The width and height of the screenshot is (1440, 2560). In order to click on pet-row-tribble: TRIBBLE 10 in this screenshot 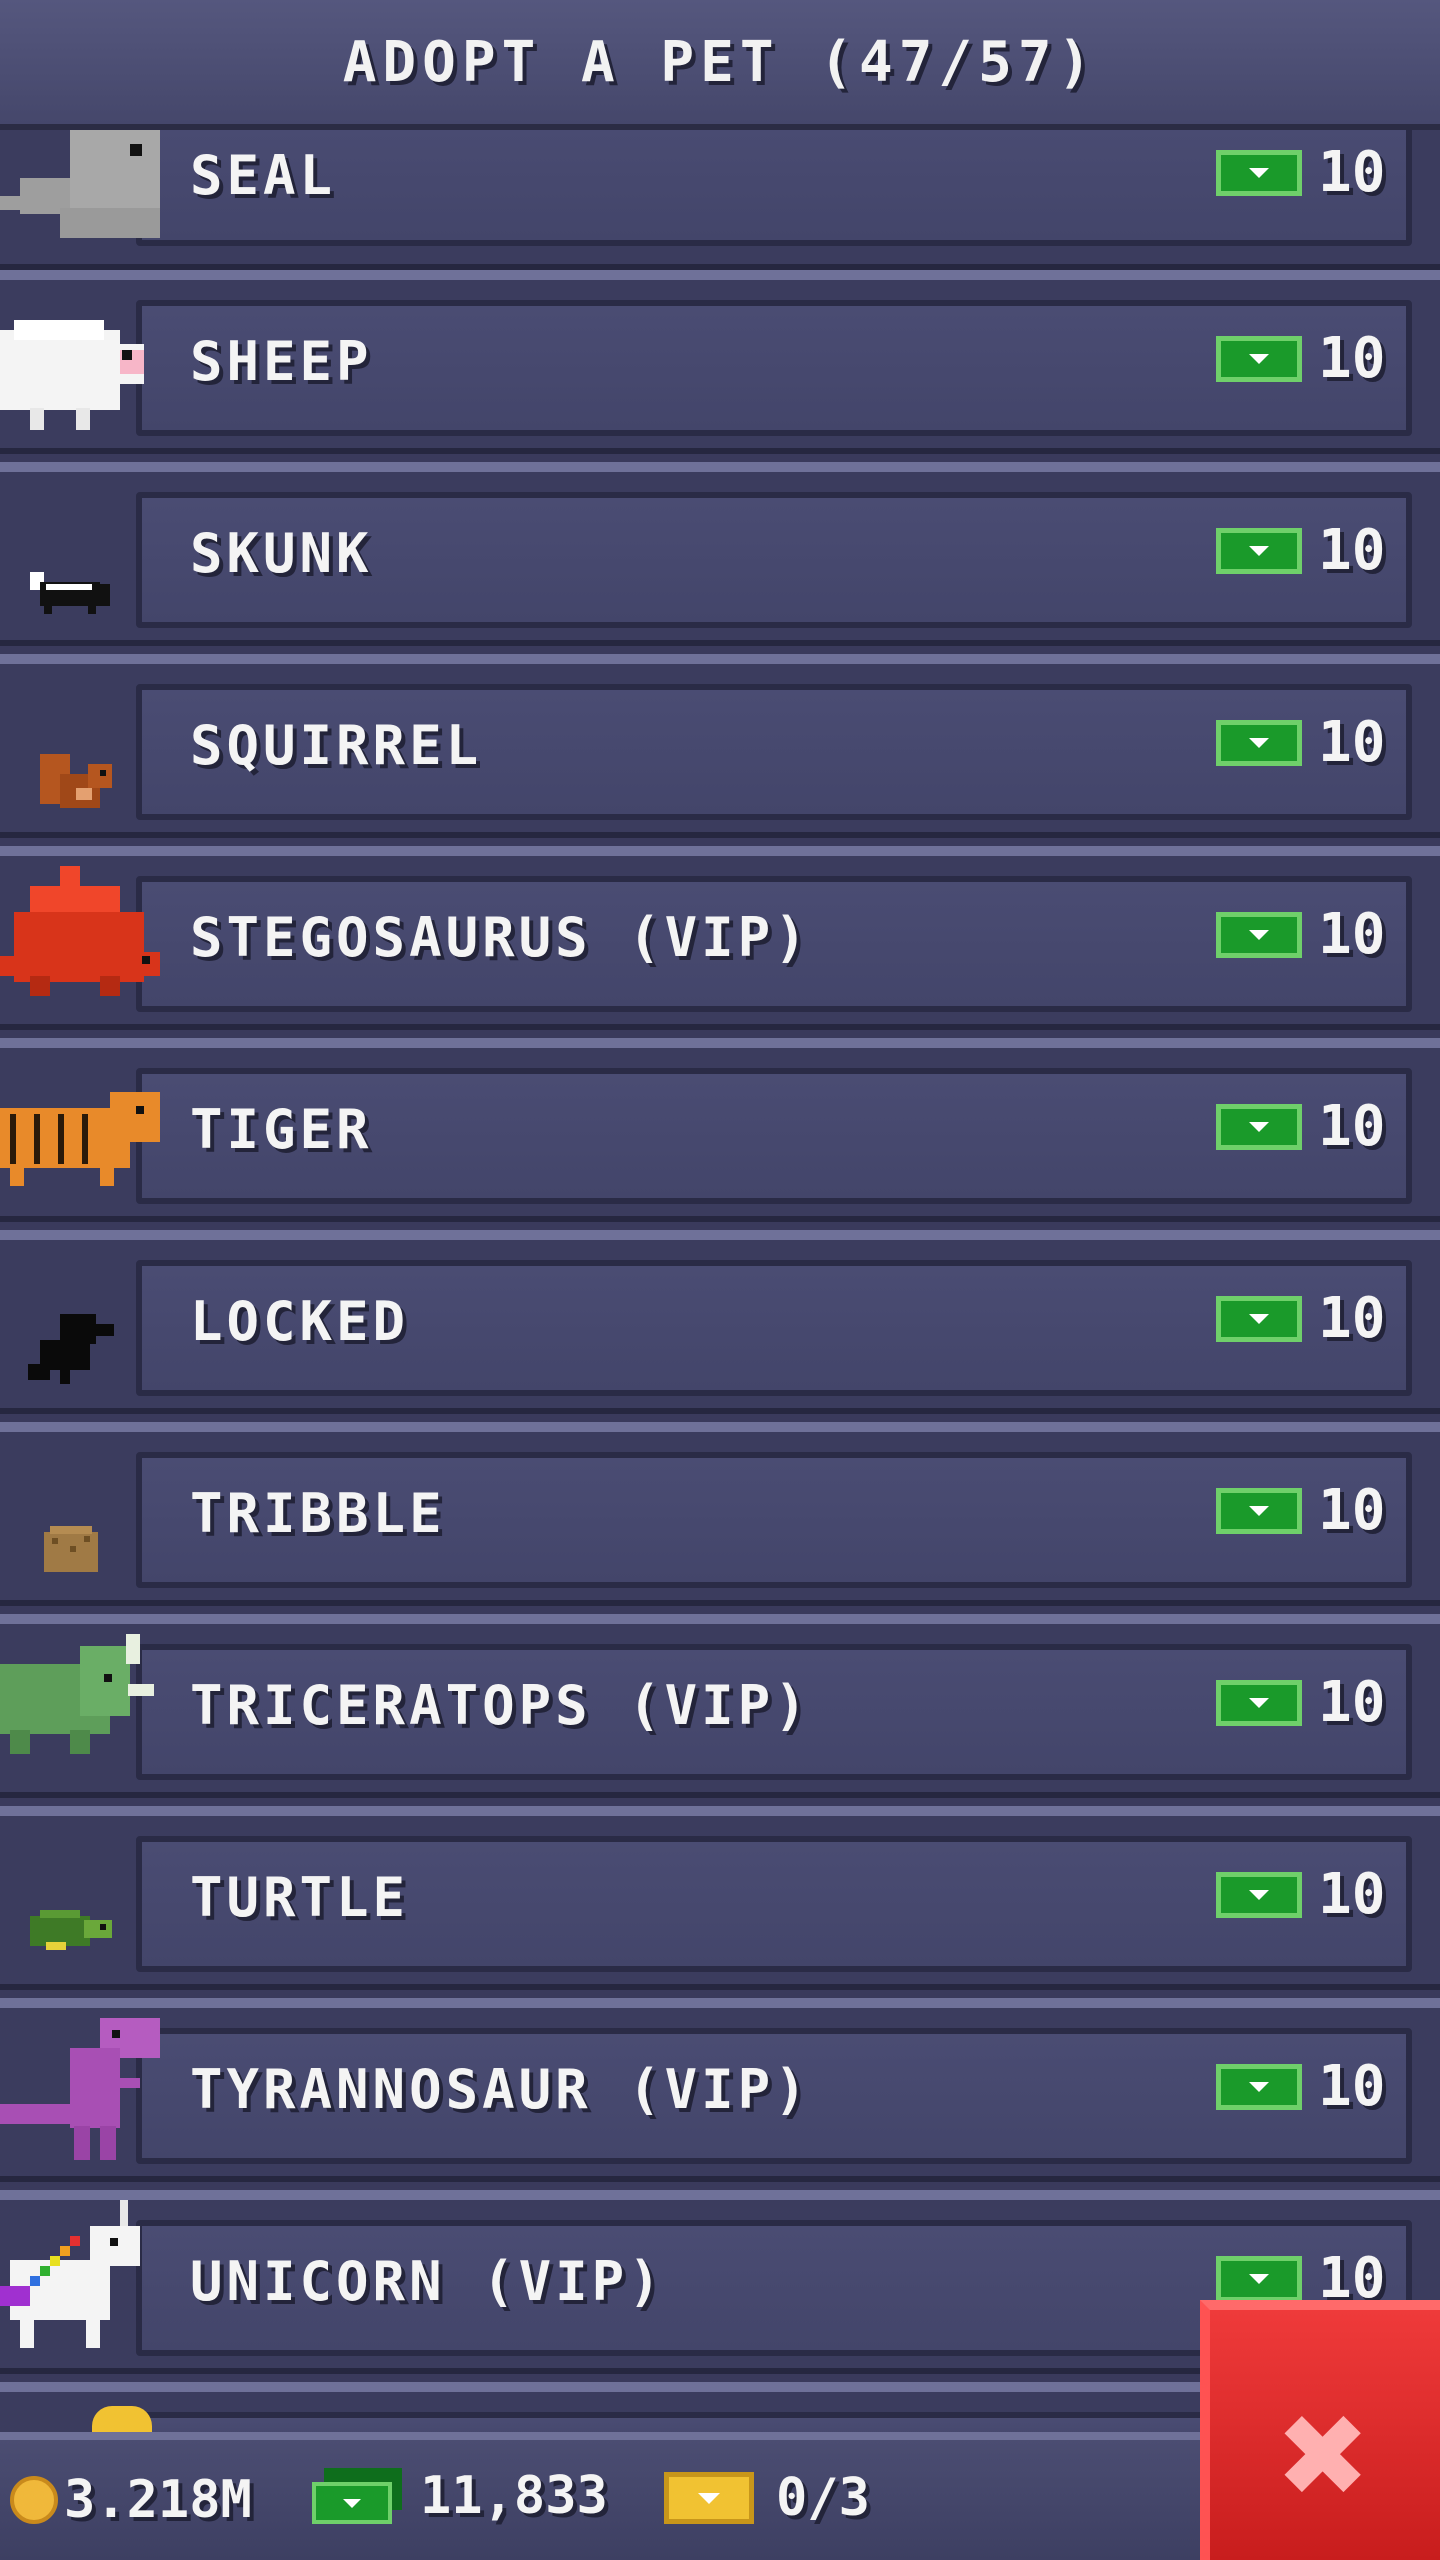, I will do `click(720, 1514)`.